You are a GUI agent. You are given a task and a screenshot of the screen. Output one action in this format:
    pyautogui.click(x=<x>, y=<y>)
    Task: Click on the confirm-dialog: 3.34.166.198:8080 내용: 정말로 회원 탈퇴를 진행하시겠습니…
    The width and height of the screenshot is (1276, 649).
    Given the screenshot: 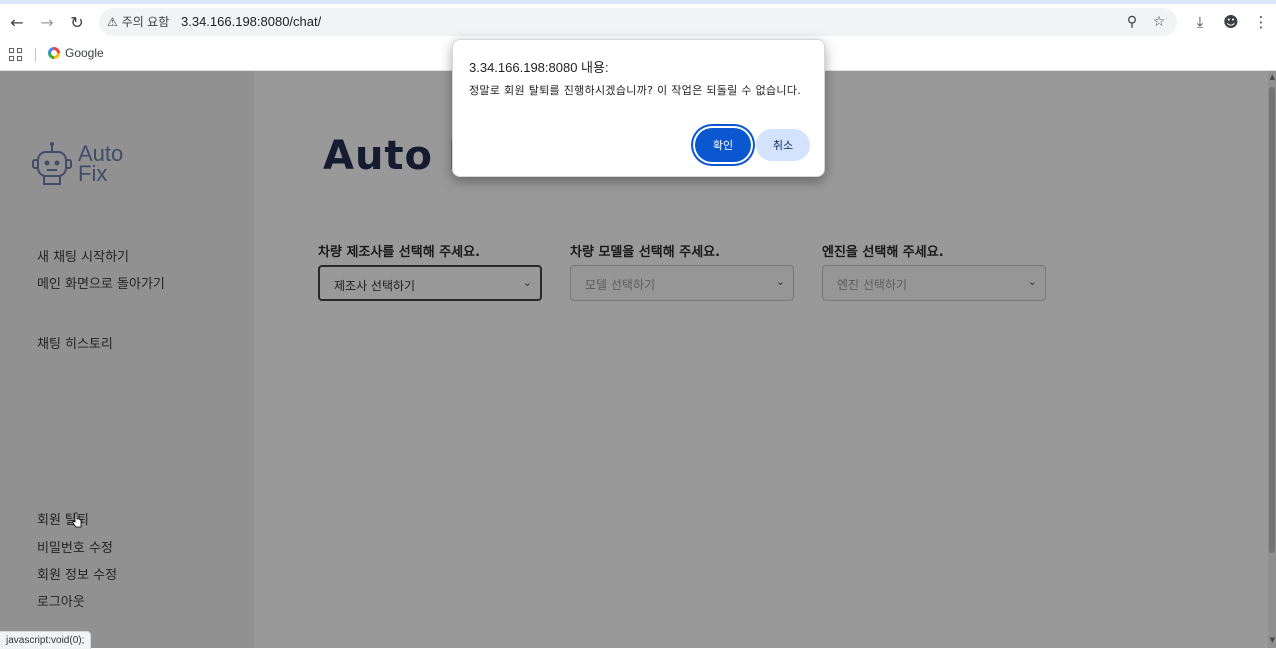 What is the action you would take?
    pyautogui.click(x=638, y=108)
    